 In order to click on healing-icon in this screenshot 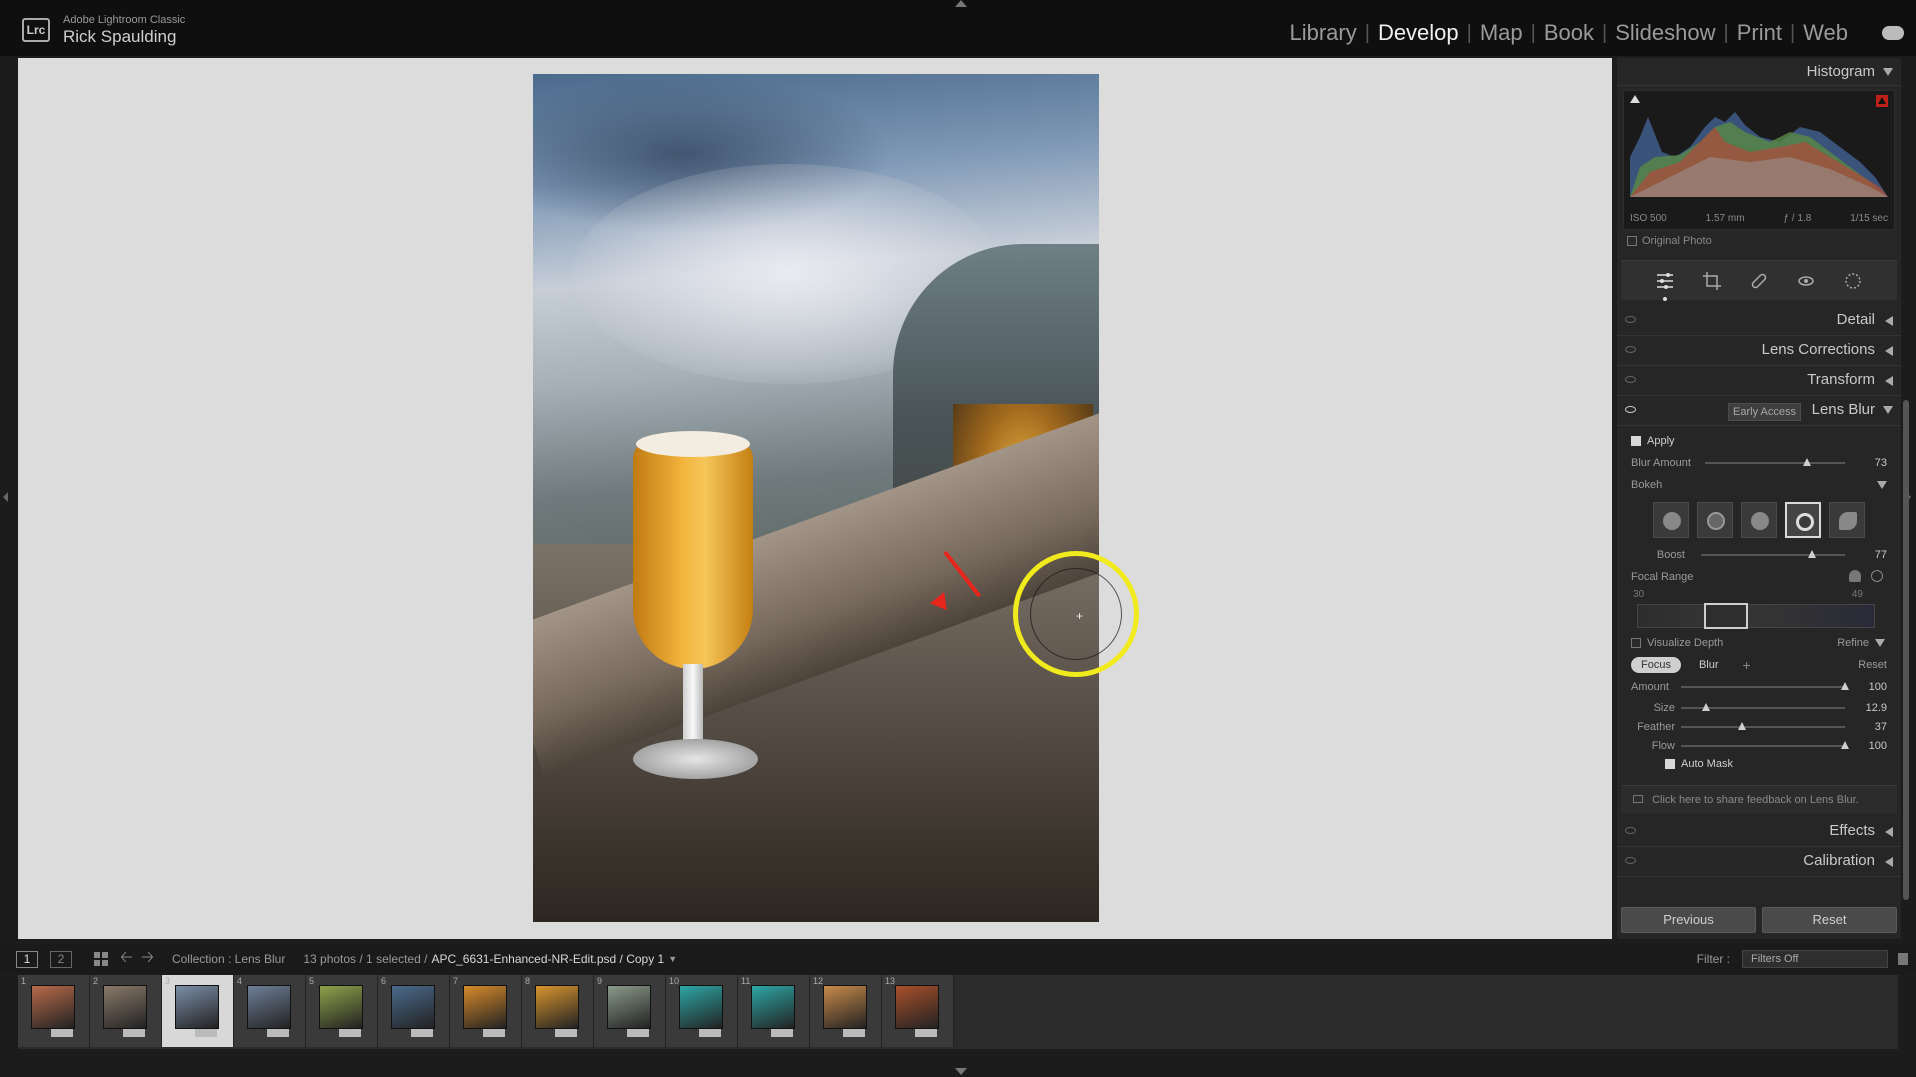, I will do `click(1759, 281)`.